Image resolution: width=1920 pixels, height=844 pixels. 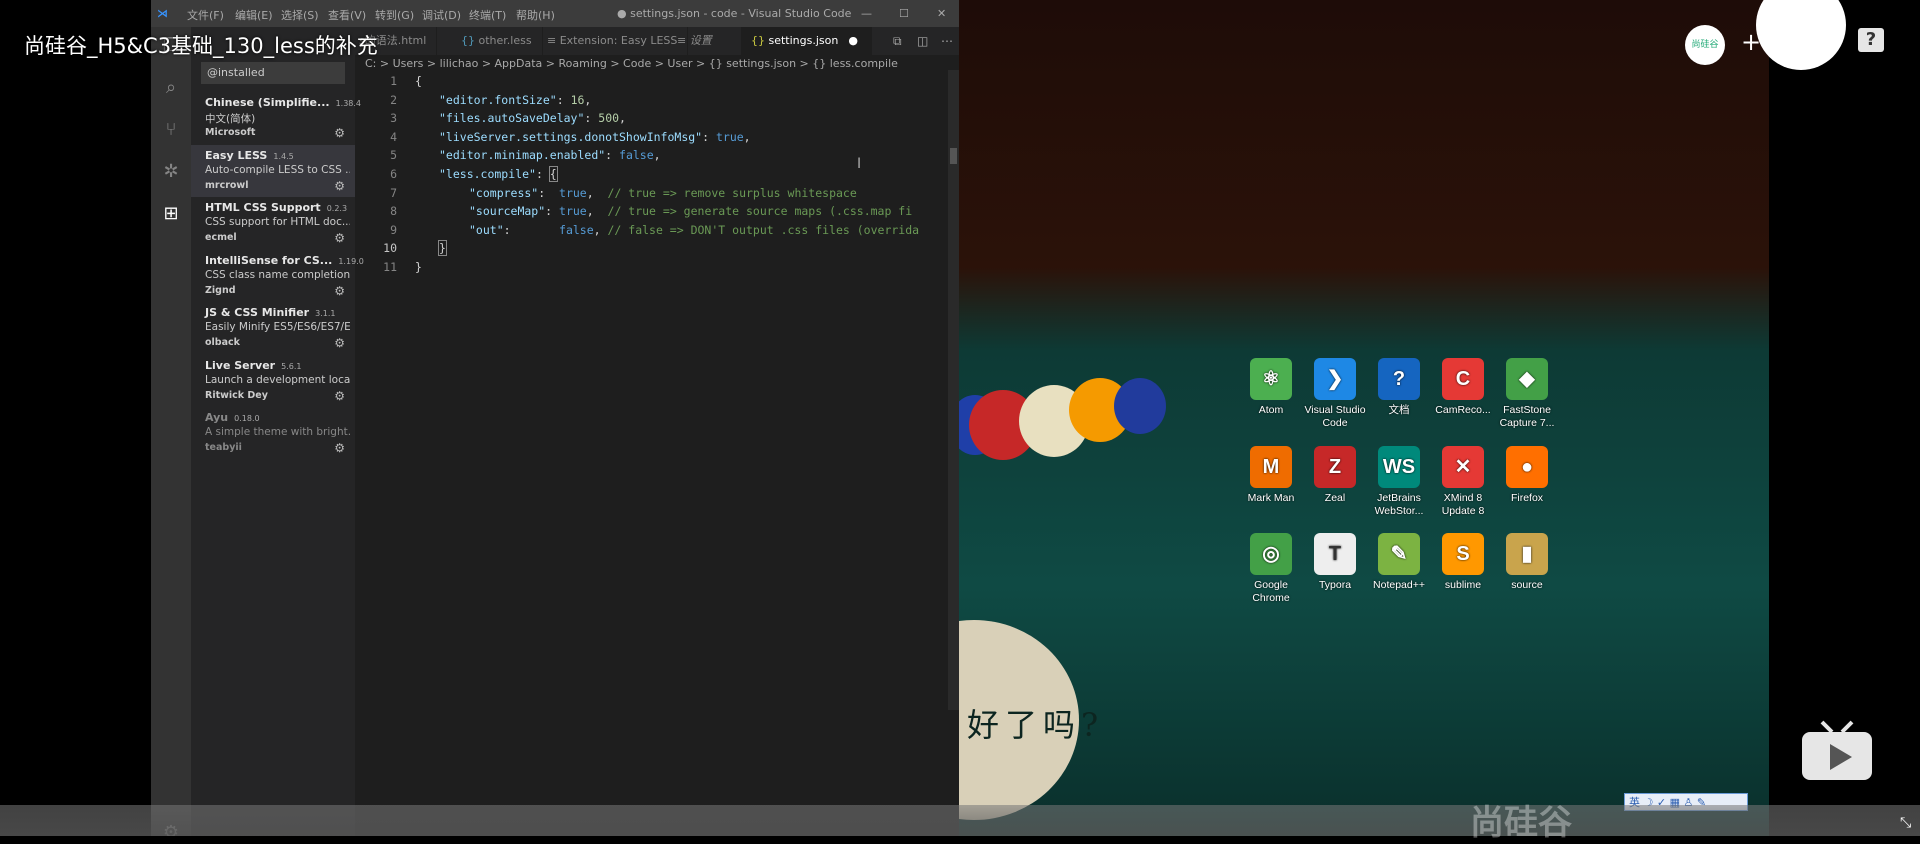 I want to click on desktop-icon-label: Firefox, so click(x=1527, y=498).